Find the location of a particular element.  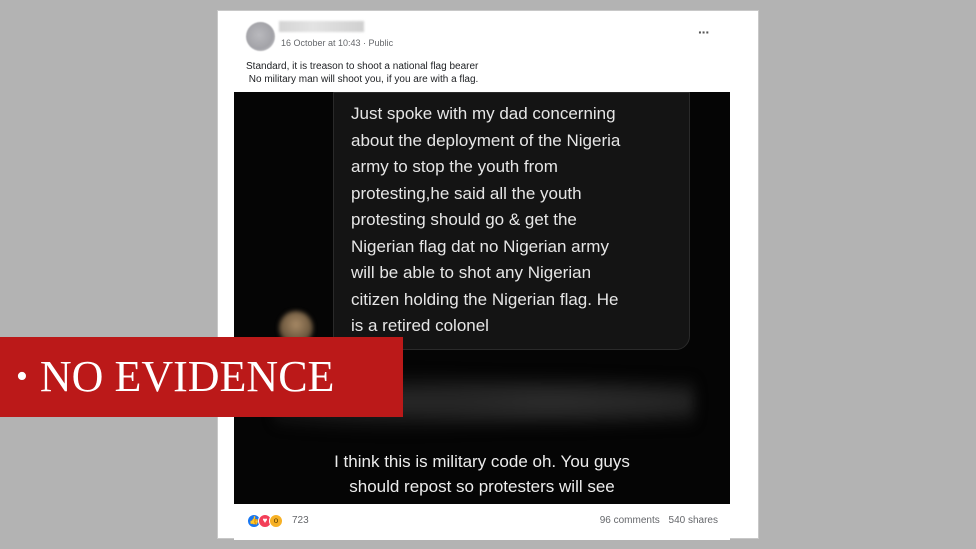

post-footer: 👍 ♥ o 723 96 comments 540 shares is located at coordinates (482, 522).